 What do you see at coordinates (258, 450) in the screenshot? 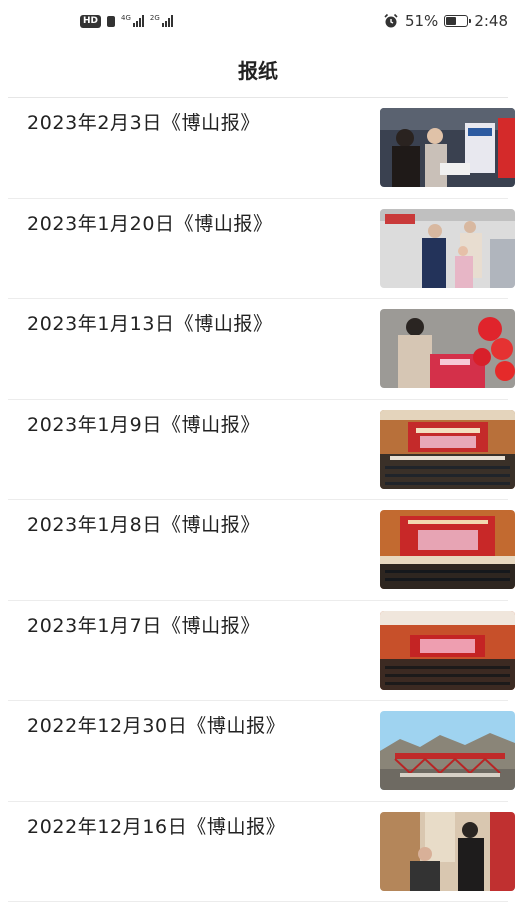
I see `list-item: 2023年1月9日《博山报》` at bounding box center [258, 450].